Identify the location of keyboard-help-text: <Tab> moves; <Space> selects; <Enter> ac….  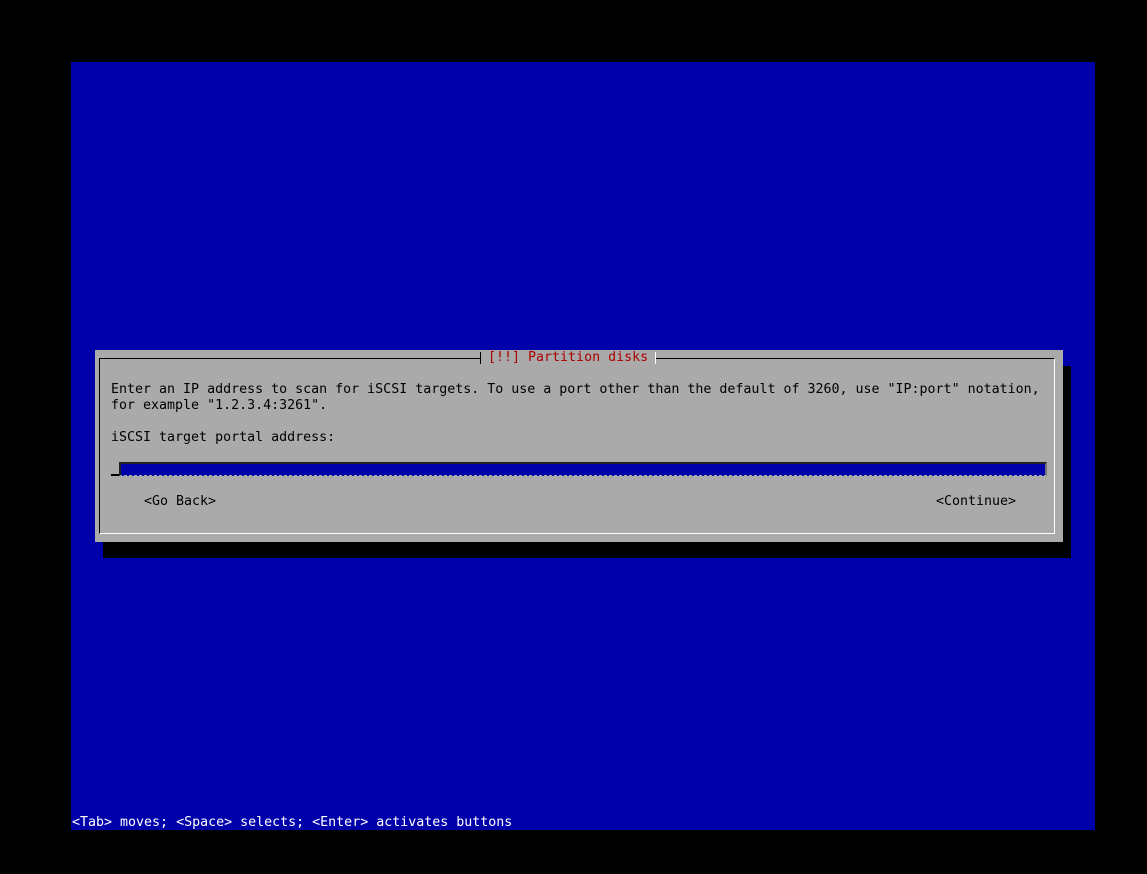
(292, 822).